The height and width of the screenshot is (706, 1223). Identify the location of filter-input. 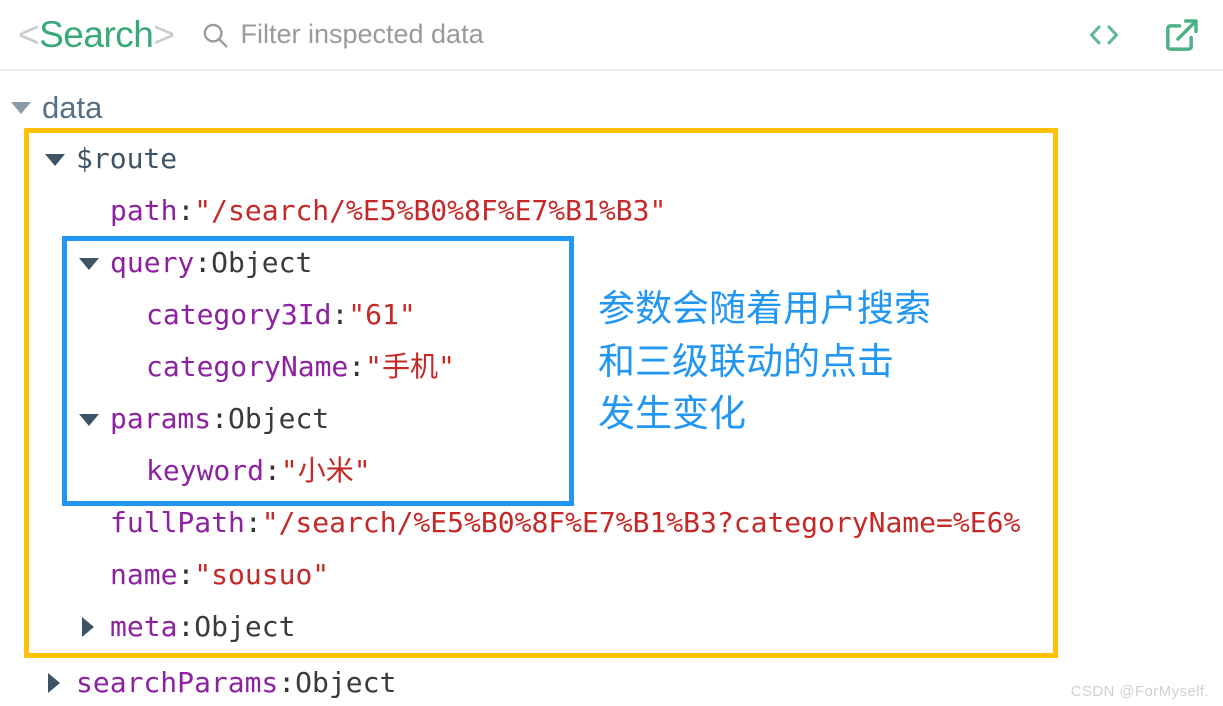
(540, 34).